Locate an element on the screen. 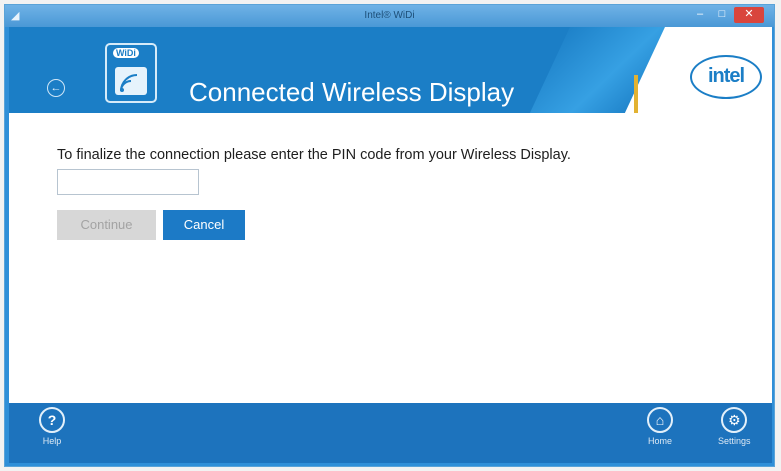  window-title: Intel® WiDi is located at coordinates (389, 15).